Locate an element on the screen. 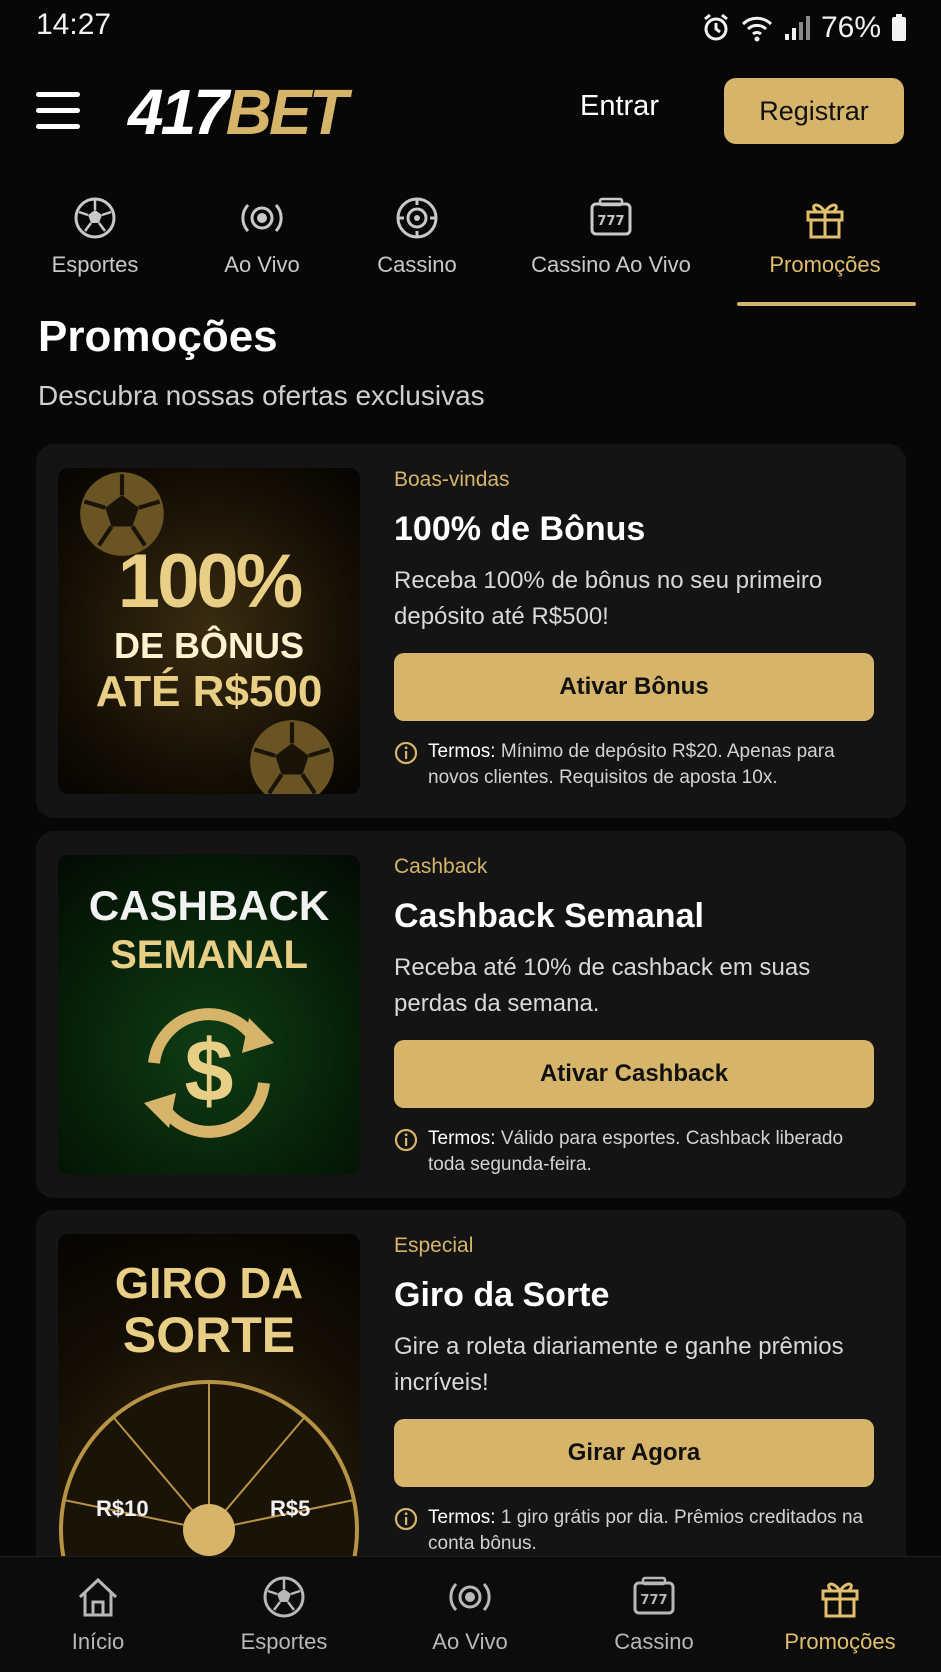 This screenshot has height=1672, width=941. status-icons: 76% is located at coordinates (804, 28).